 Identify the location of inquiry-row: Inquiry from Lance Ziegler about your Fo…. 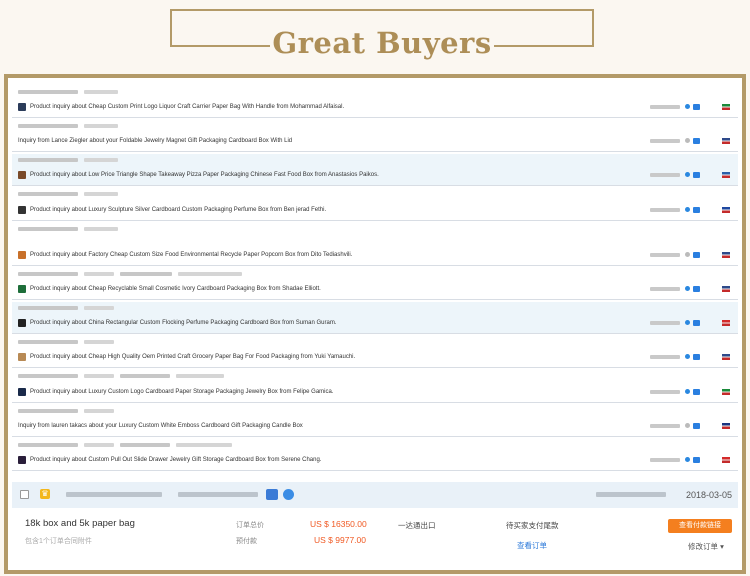
(375, 136).